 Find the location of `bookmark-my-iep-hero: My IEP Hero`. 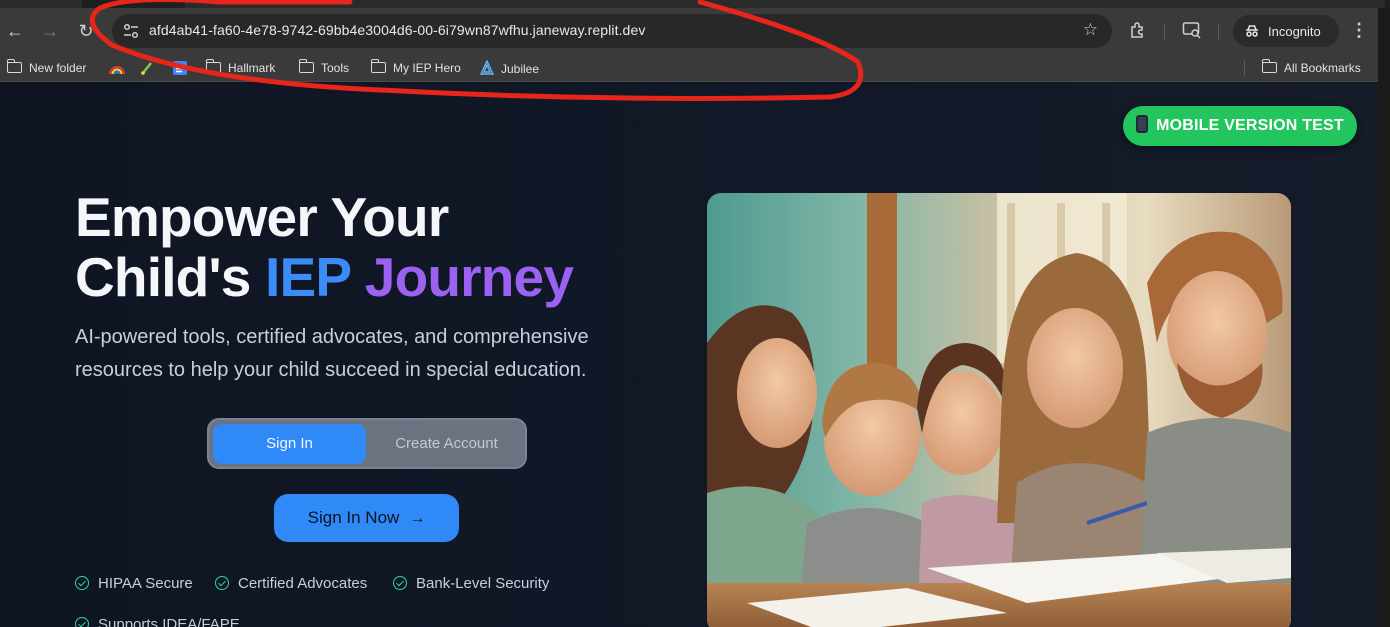

bookmark-my-iep-hero: My IEP Hero is located at coordinates (415, 67).